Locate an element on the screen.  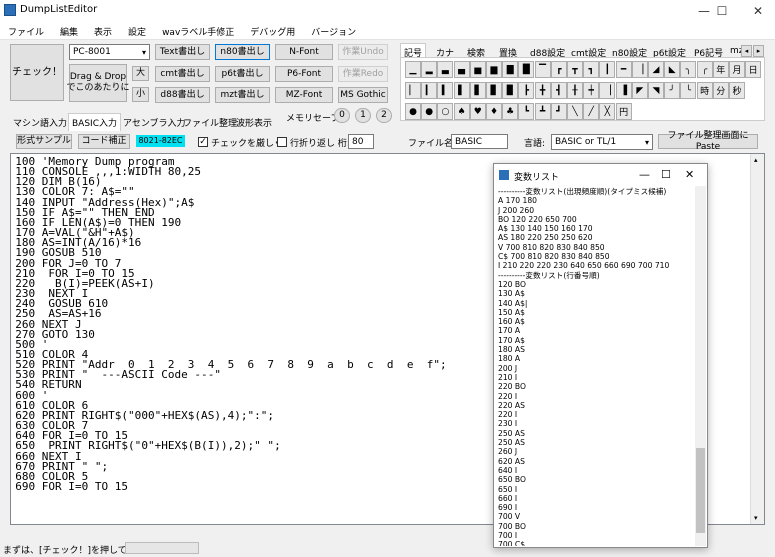
symbol-key: ▍ is located at coordinates (445, 90).